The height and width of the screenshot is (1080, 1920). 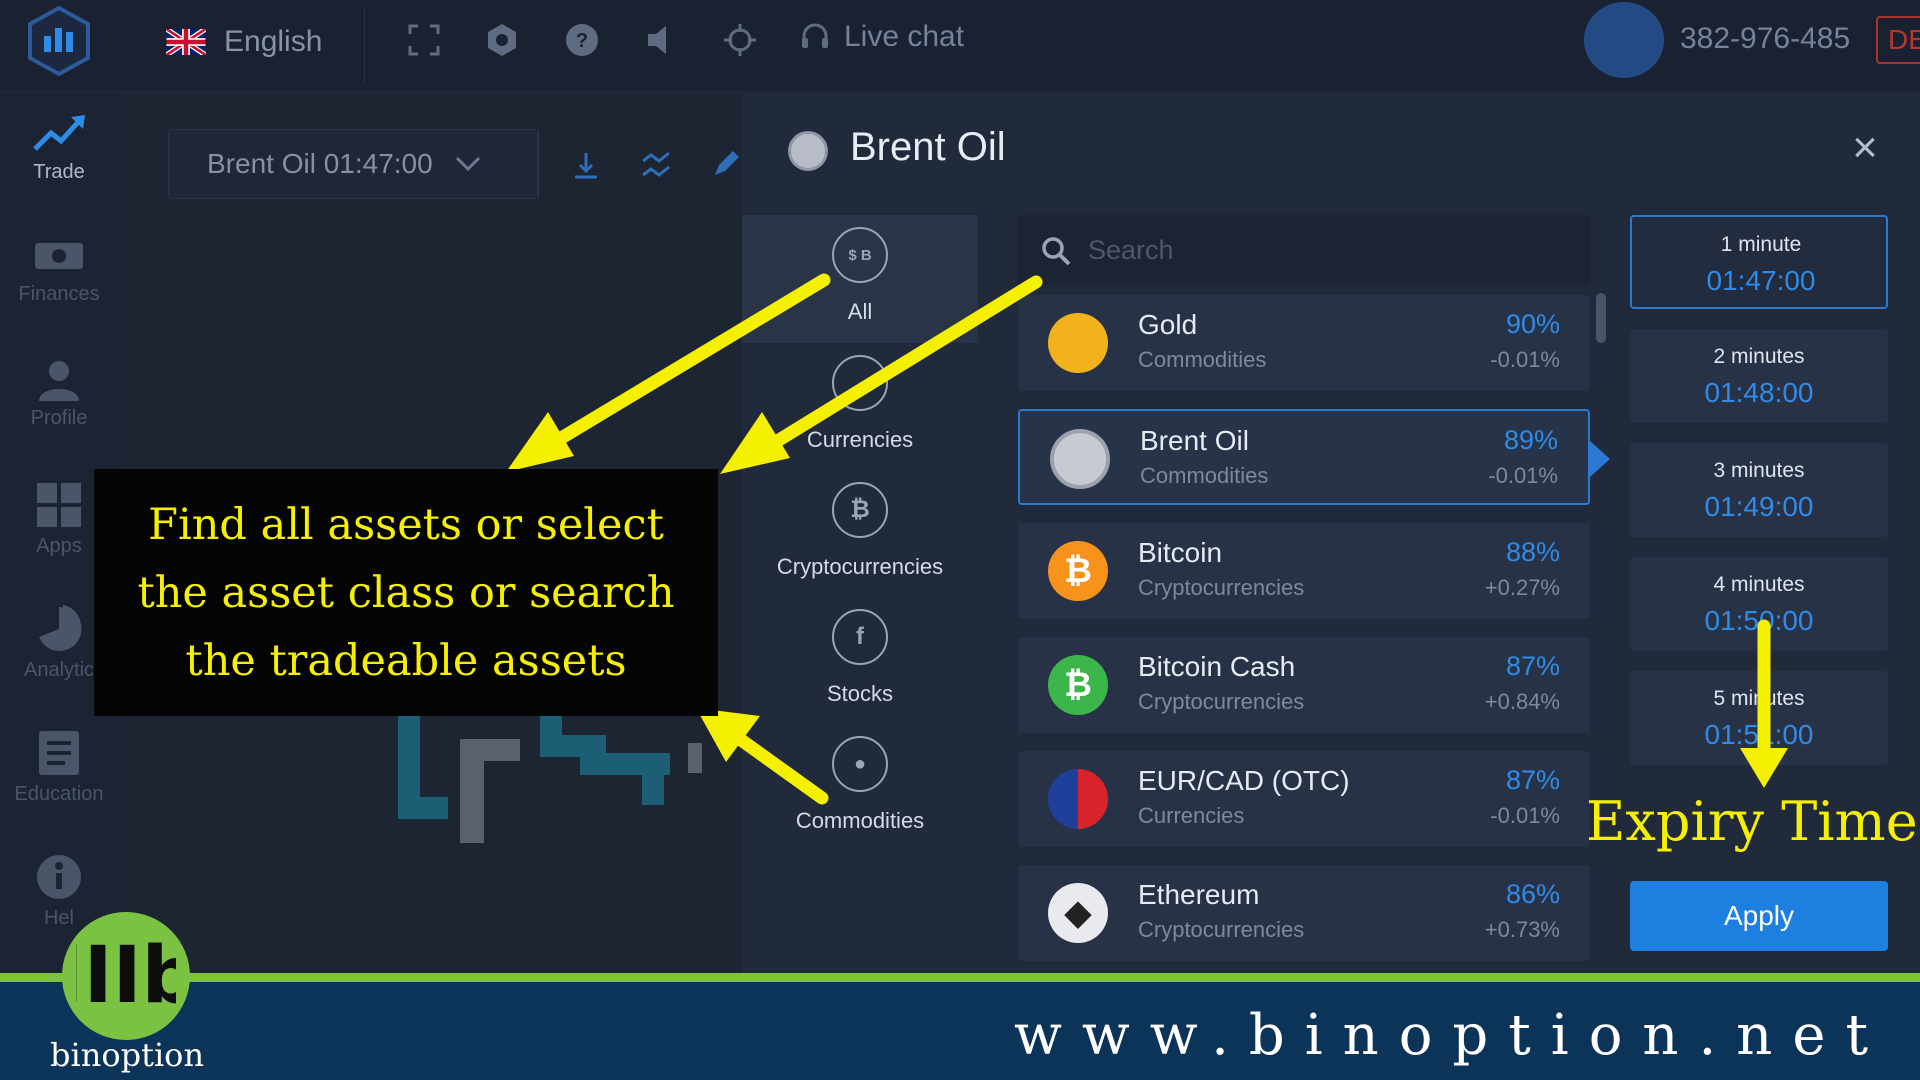 I want to click on footer-url: www.binoption.net, so click(x=1451, y=1035).